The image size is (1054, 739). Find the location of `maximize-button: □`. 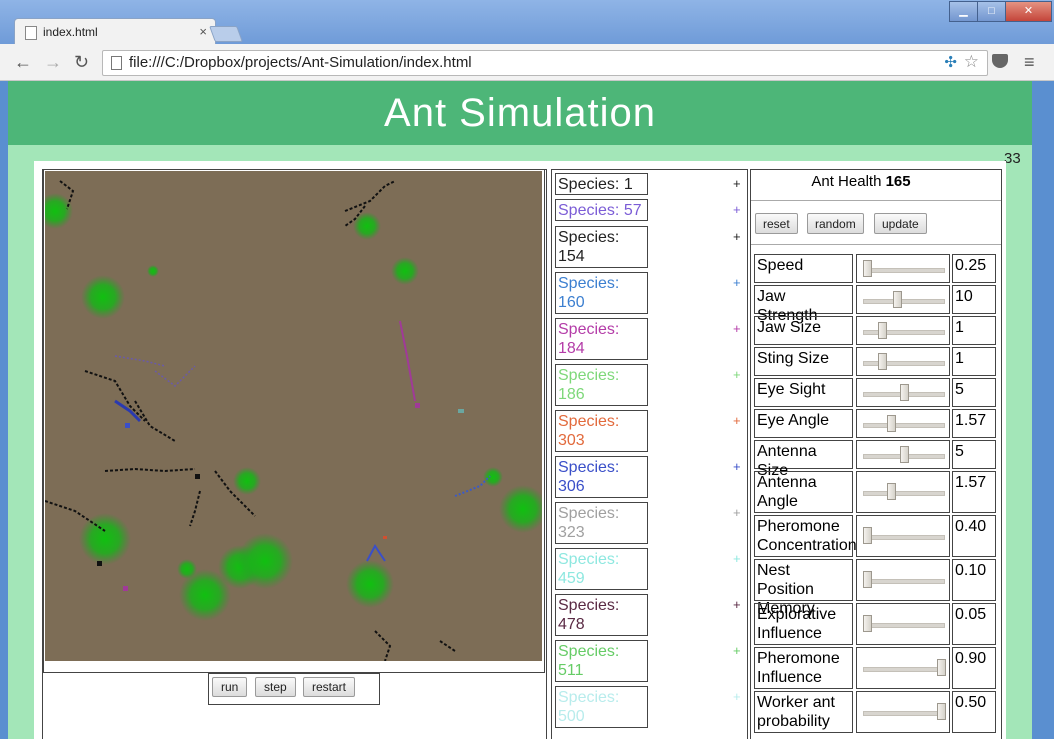

maximize-button: □ is located at coordinates (991, 11).